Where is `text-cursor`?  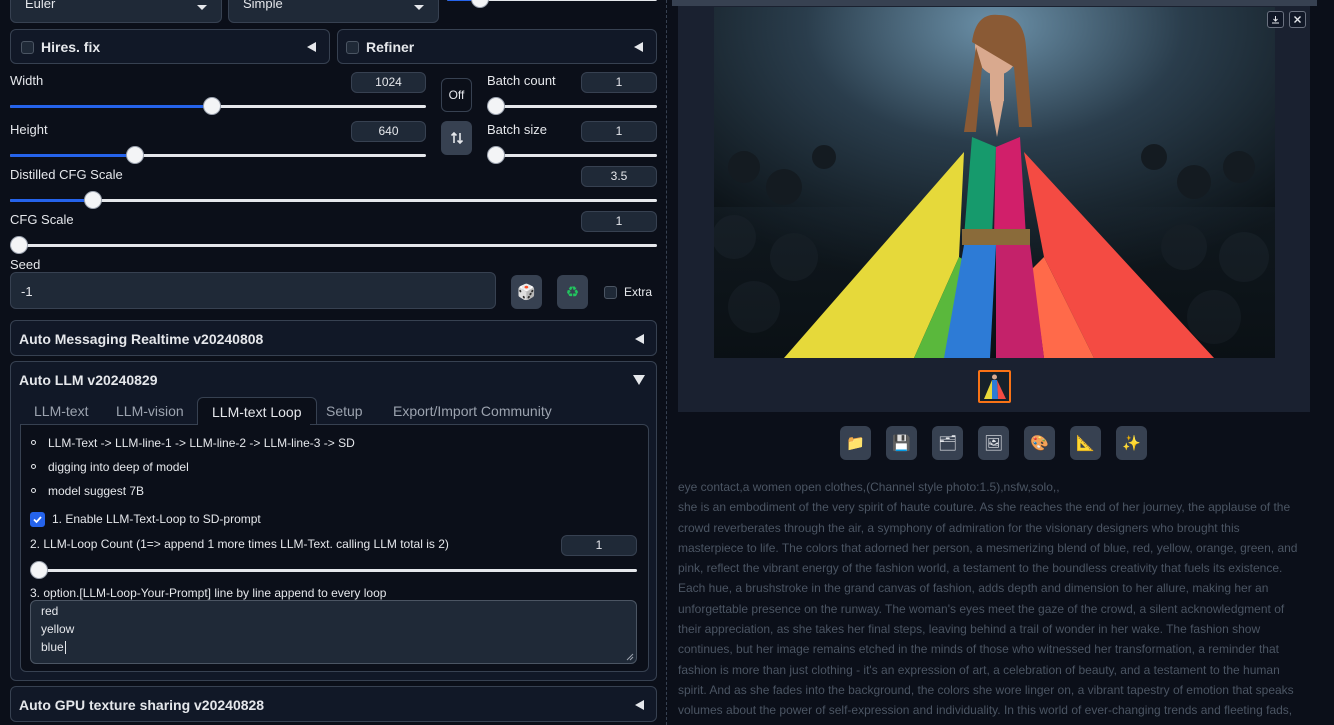 text-cursor is located at coordinates (65, 647).